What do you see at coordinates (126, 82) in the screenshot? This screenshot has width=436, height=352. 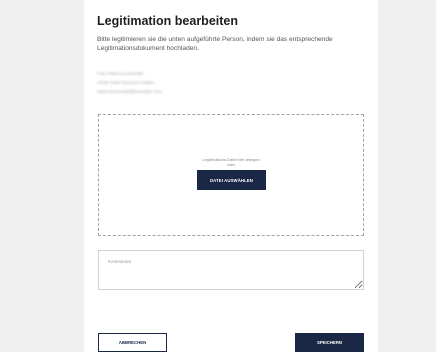 I see `person-company: AEWI Hotel Services GmbH` at bounding box center [126, 82].